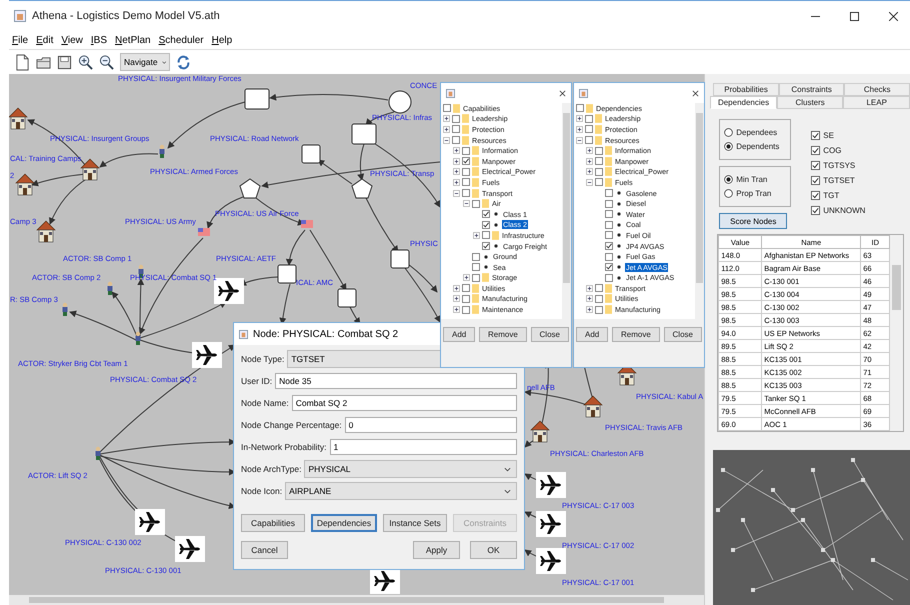  What do you see at coordinates (838, 195) in the screenshot?
I see `checkbox-option: TGT` at bounding box center [838, 195].